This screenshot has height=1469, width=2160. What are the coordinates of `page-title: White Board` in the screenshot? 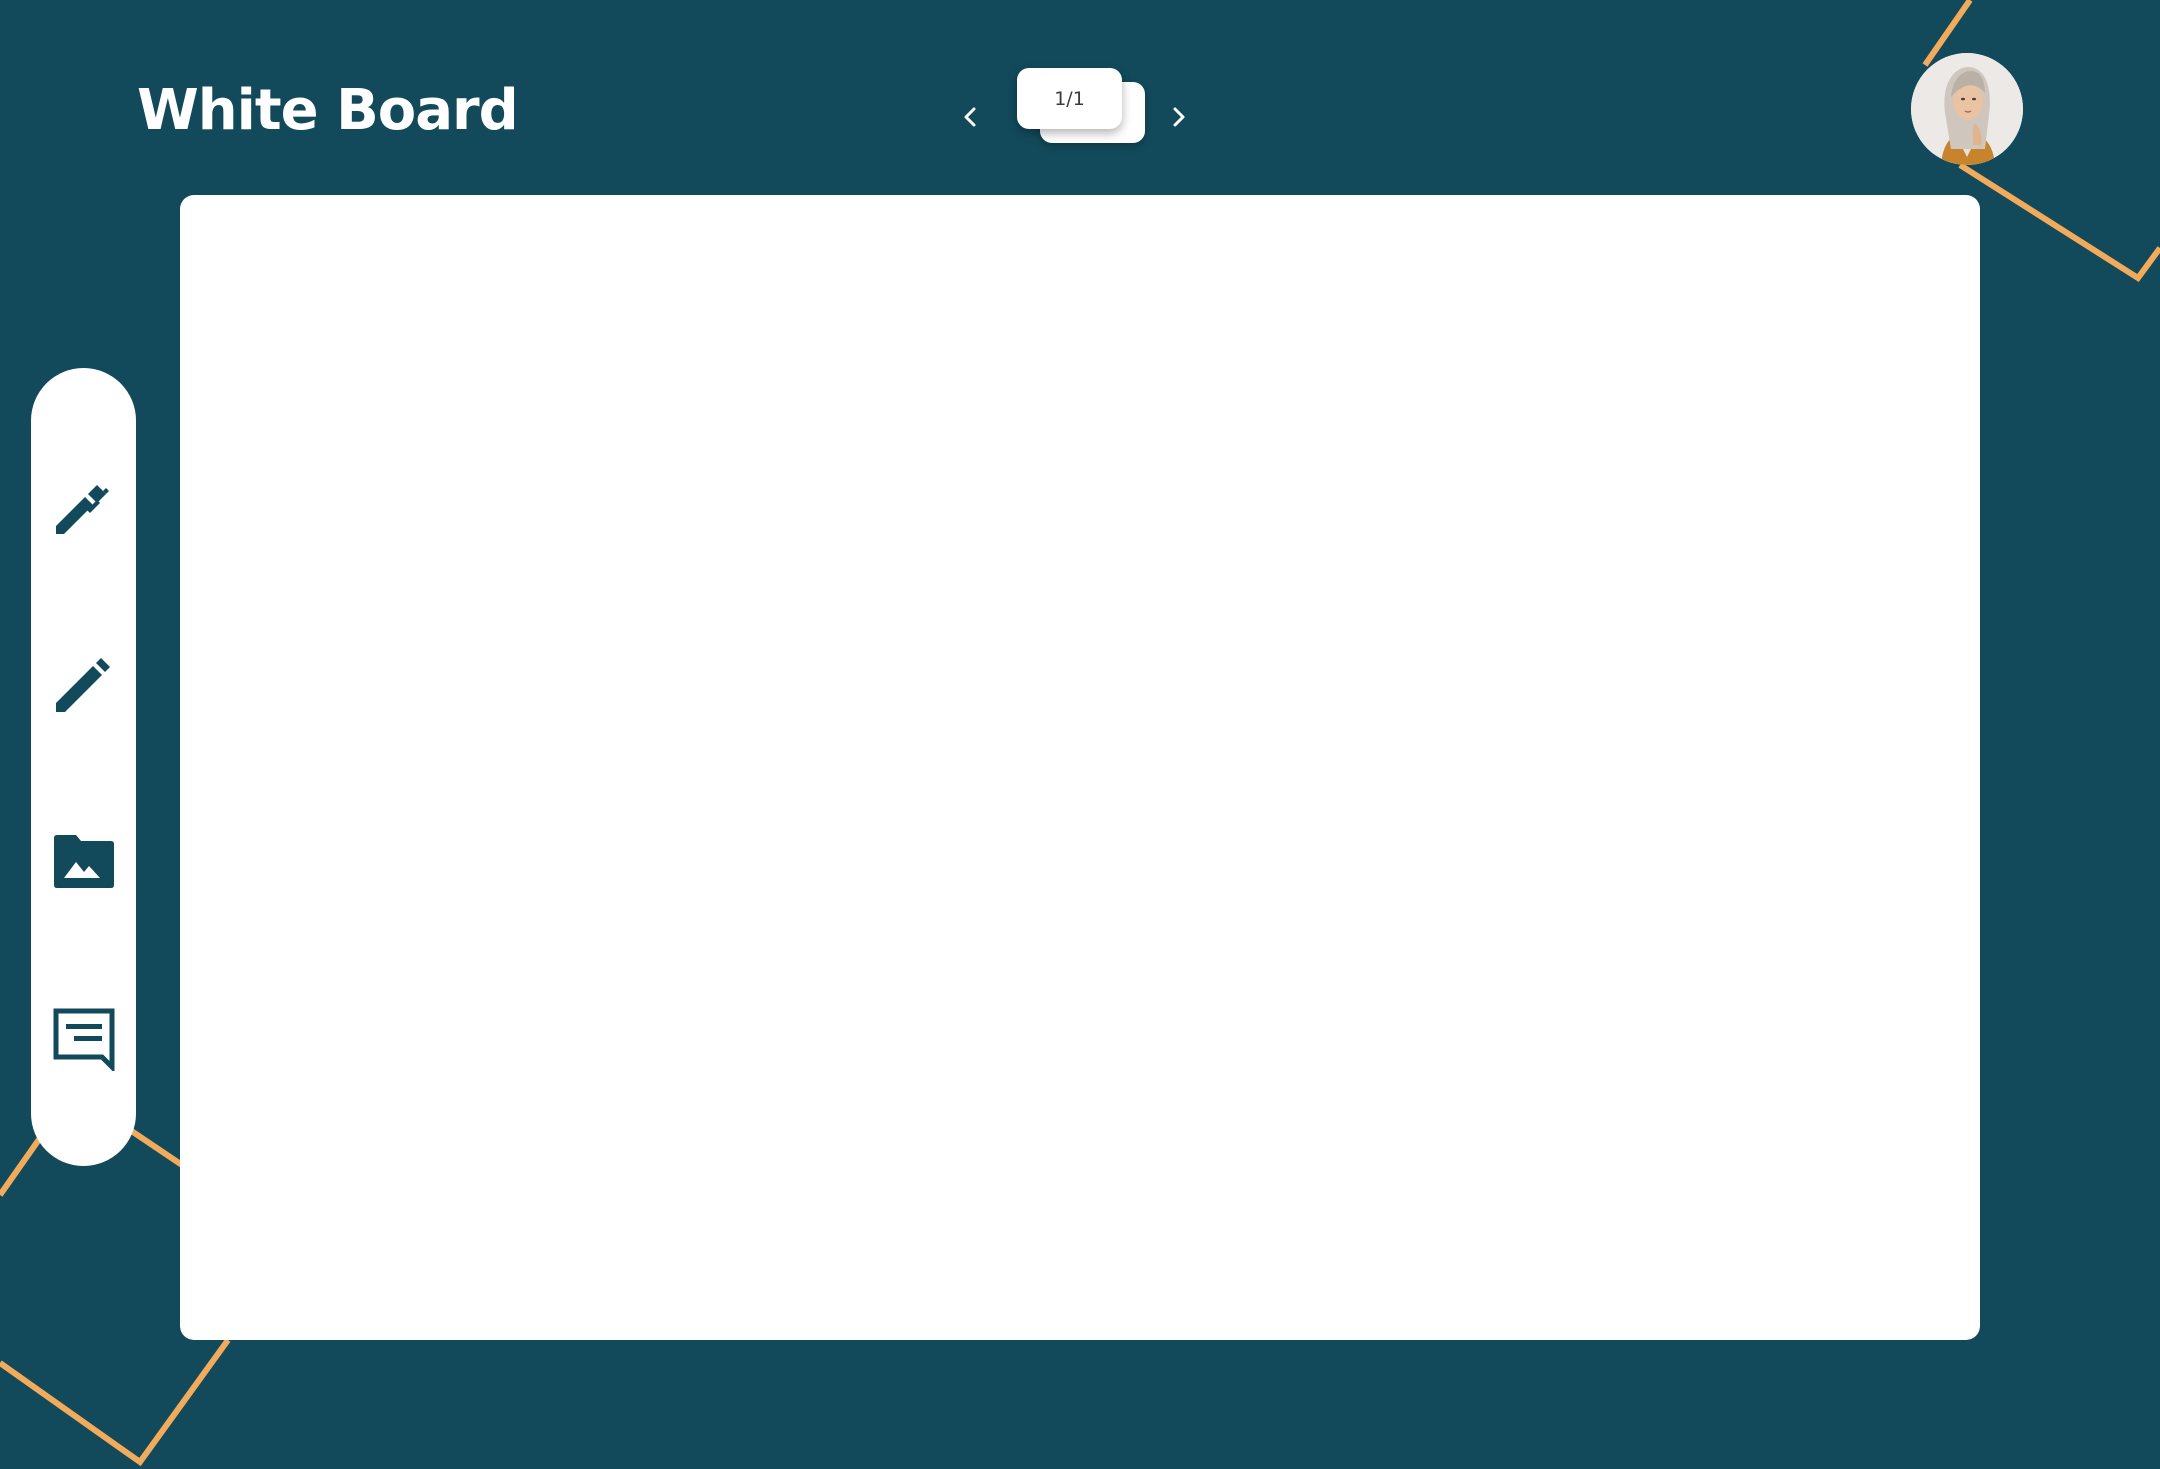 It's located at (328, 110).